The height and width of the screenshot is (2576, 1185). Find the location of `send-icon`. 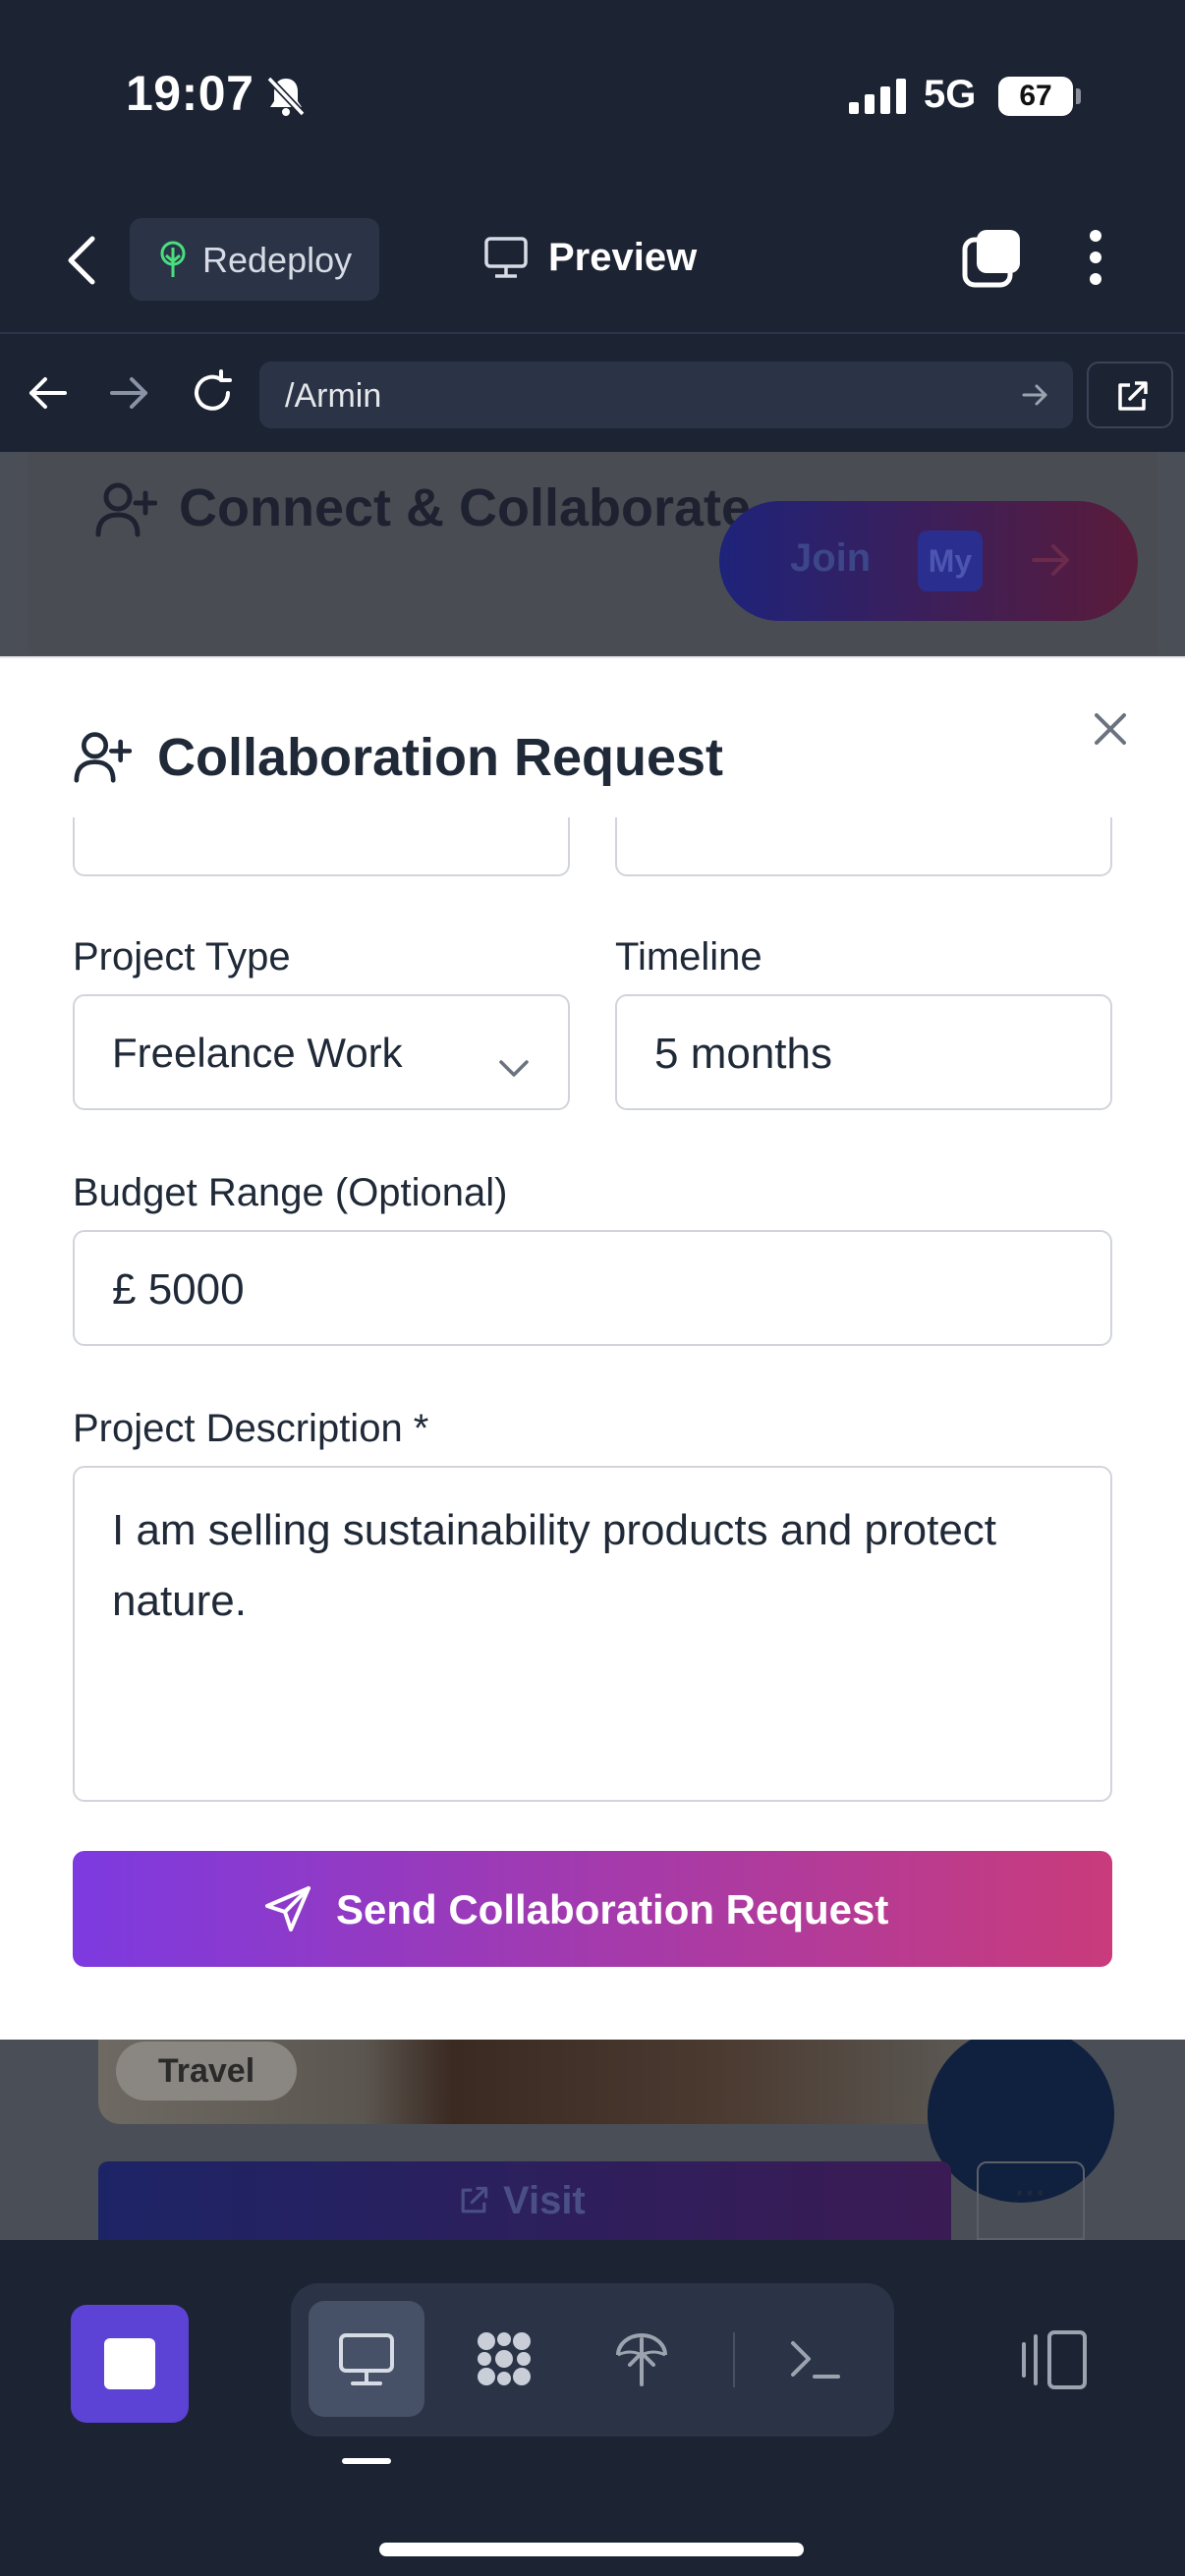

send-icon is located at coordinates (288, 1913).